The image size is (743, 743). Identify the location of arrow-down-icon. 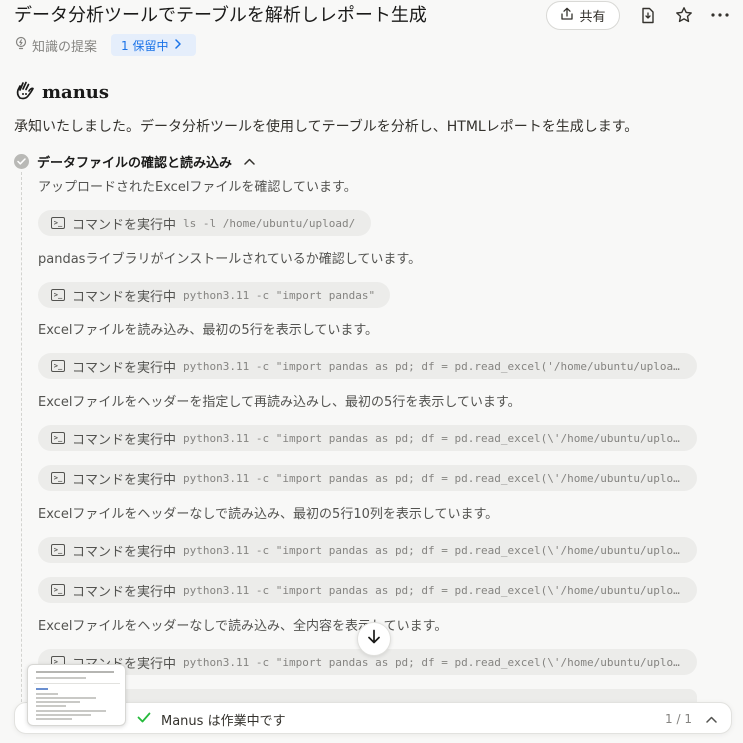
(374, 639).